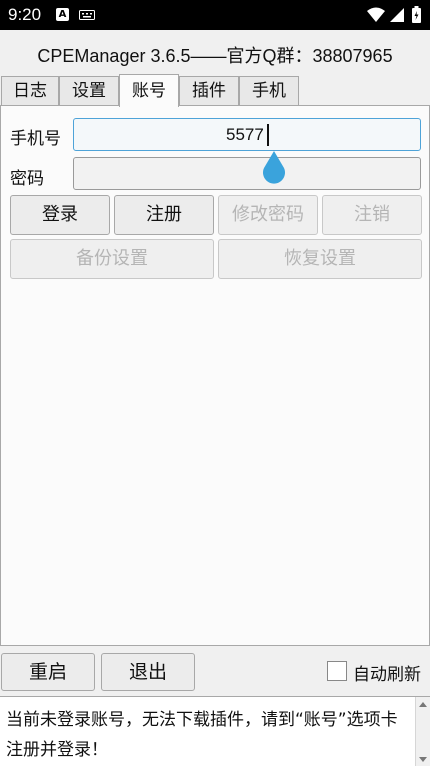  I want to click on backup-settings-button: 备份设置, so click(112, 259).